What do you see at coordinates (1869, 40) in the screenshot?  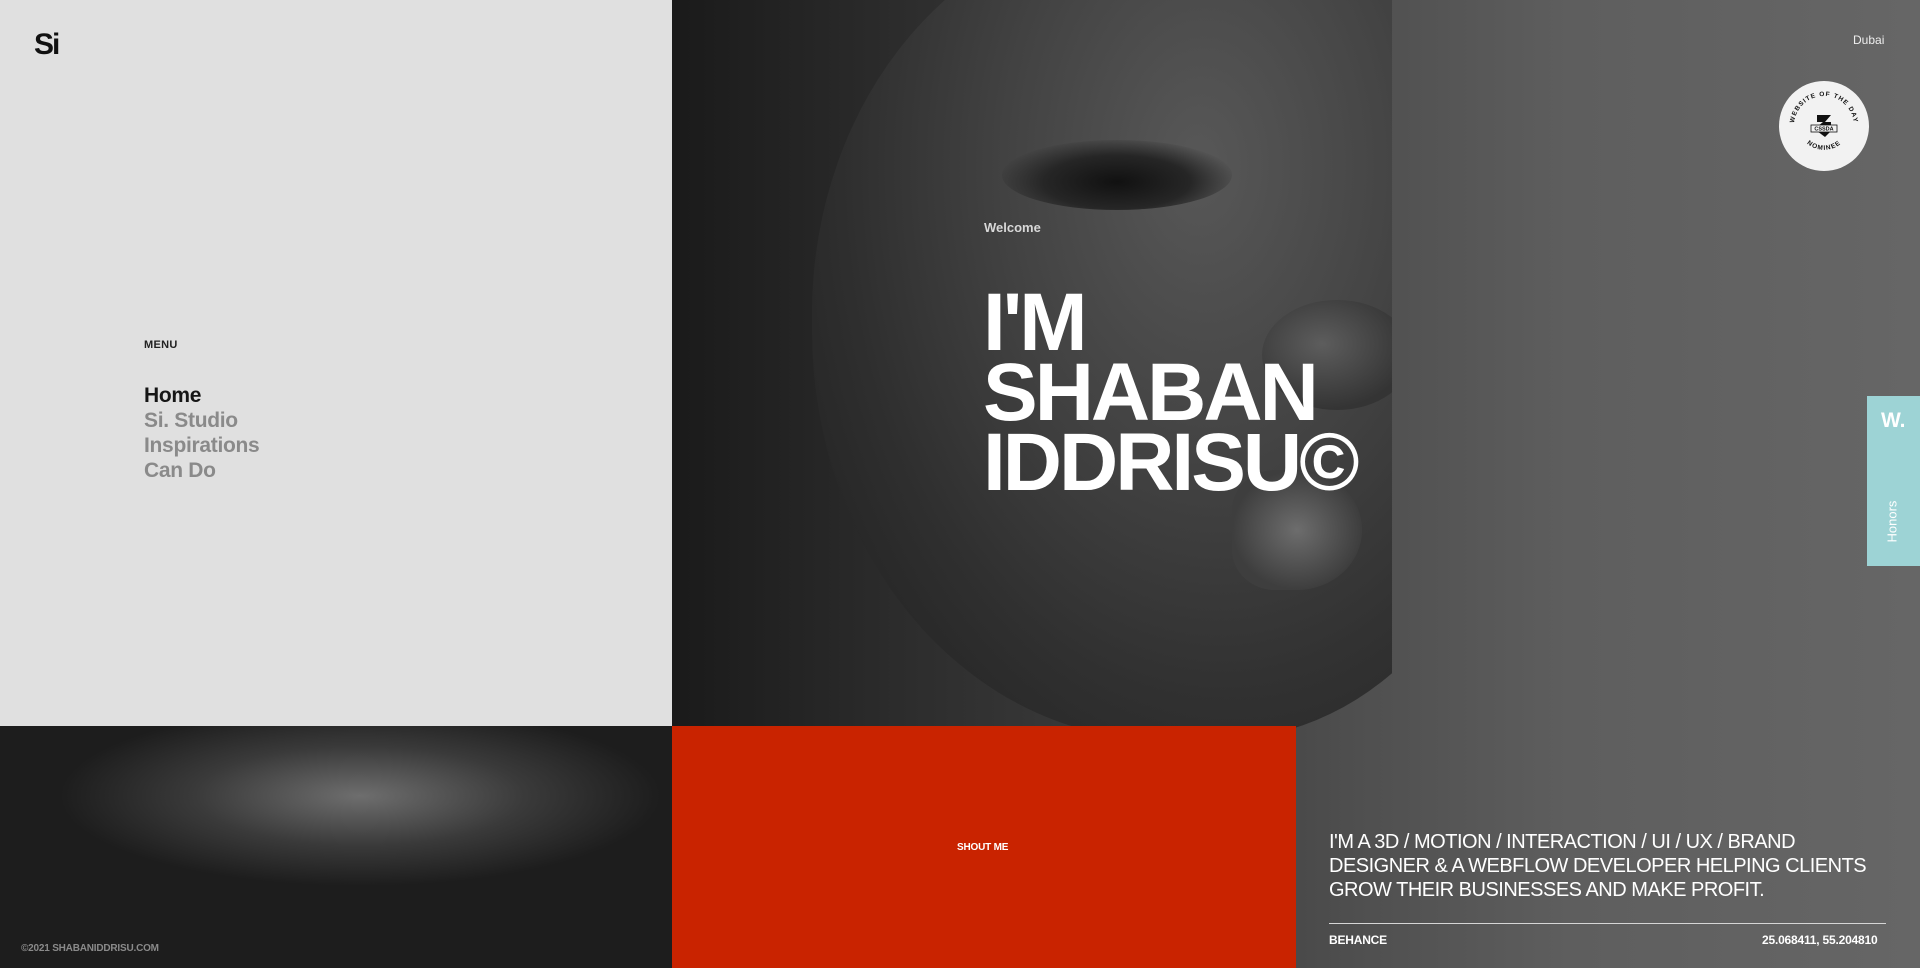 I see `location-text: Dubai` at bounding box center [1869, 40].